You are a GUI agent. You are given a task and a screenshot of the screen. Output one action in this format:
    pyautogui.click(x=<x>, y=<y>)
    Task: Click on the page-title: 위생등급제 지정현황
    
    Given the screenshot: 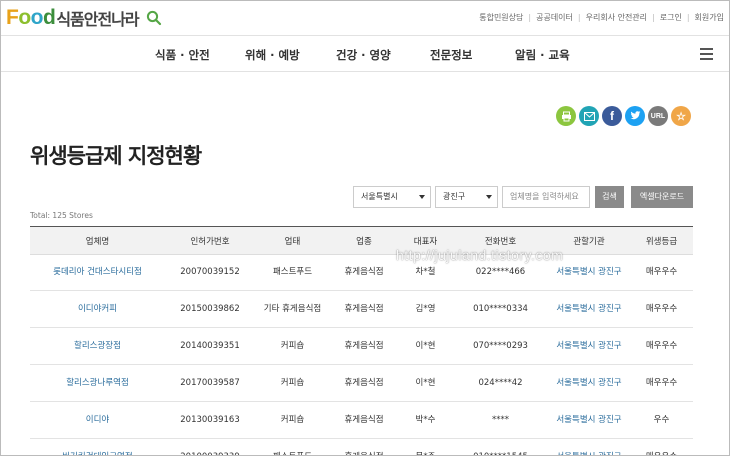 What is the action you would take?
    pyautogui.click(x=116, y=156)
    